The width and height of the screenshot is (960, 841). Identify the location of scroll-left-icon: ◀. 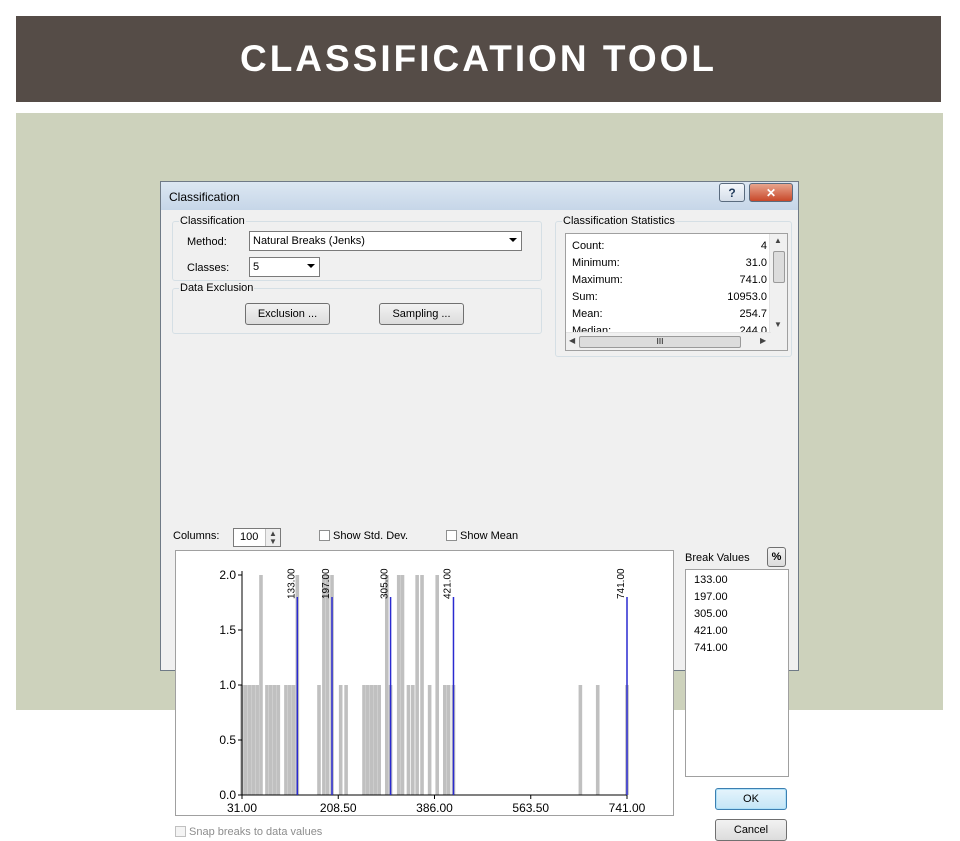
(572, 340).